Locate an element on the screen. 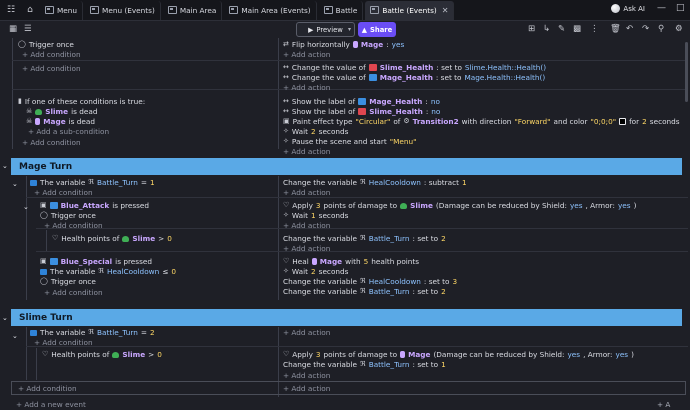 The width and height of the screenshot is (690, 410). ask-ai-button: Ask AI is located at coordinates (628, 8).